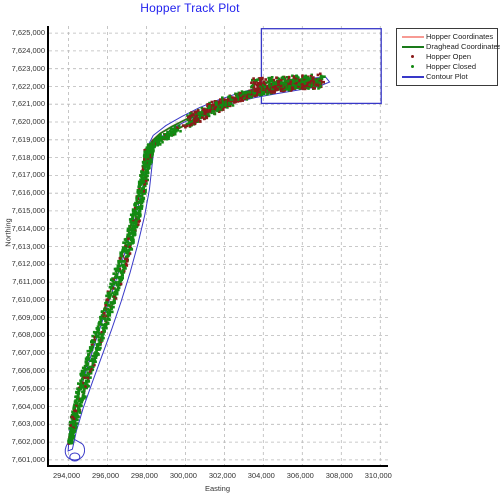 The height and width of the screenshot is (500, 500). What do you see at coordinates (378, 475) in the screenshot?
I see `x-axis-tick-label: 310,000` at bounding box center [378, 475].